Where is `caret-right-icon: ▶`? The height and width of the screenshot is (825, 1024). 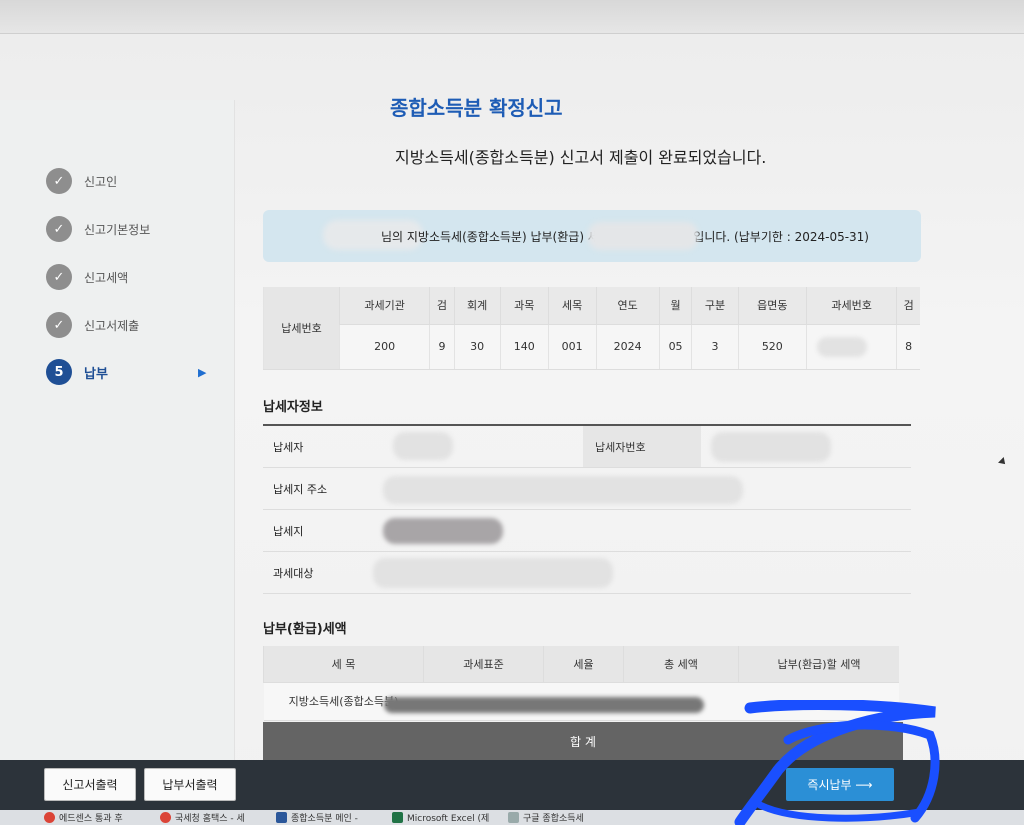
caret-right-icon: ▶ is located at coordinates (202, 372).